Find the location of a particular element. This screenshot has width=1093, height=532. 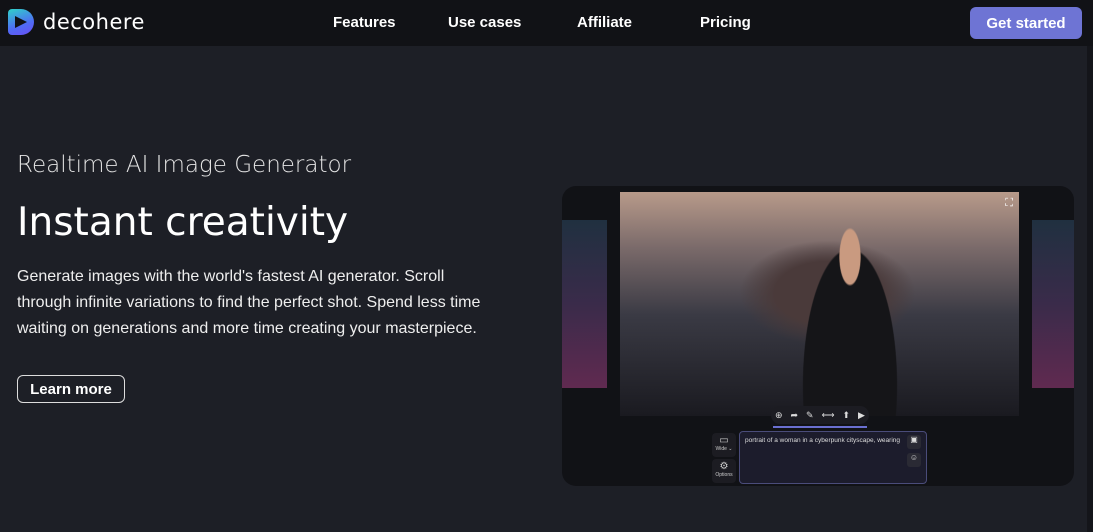

monitor-icon: ▭ is located at coordinates (724, 440).